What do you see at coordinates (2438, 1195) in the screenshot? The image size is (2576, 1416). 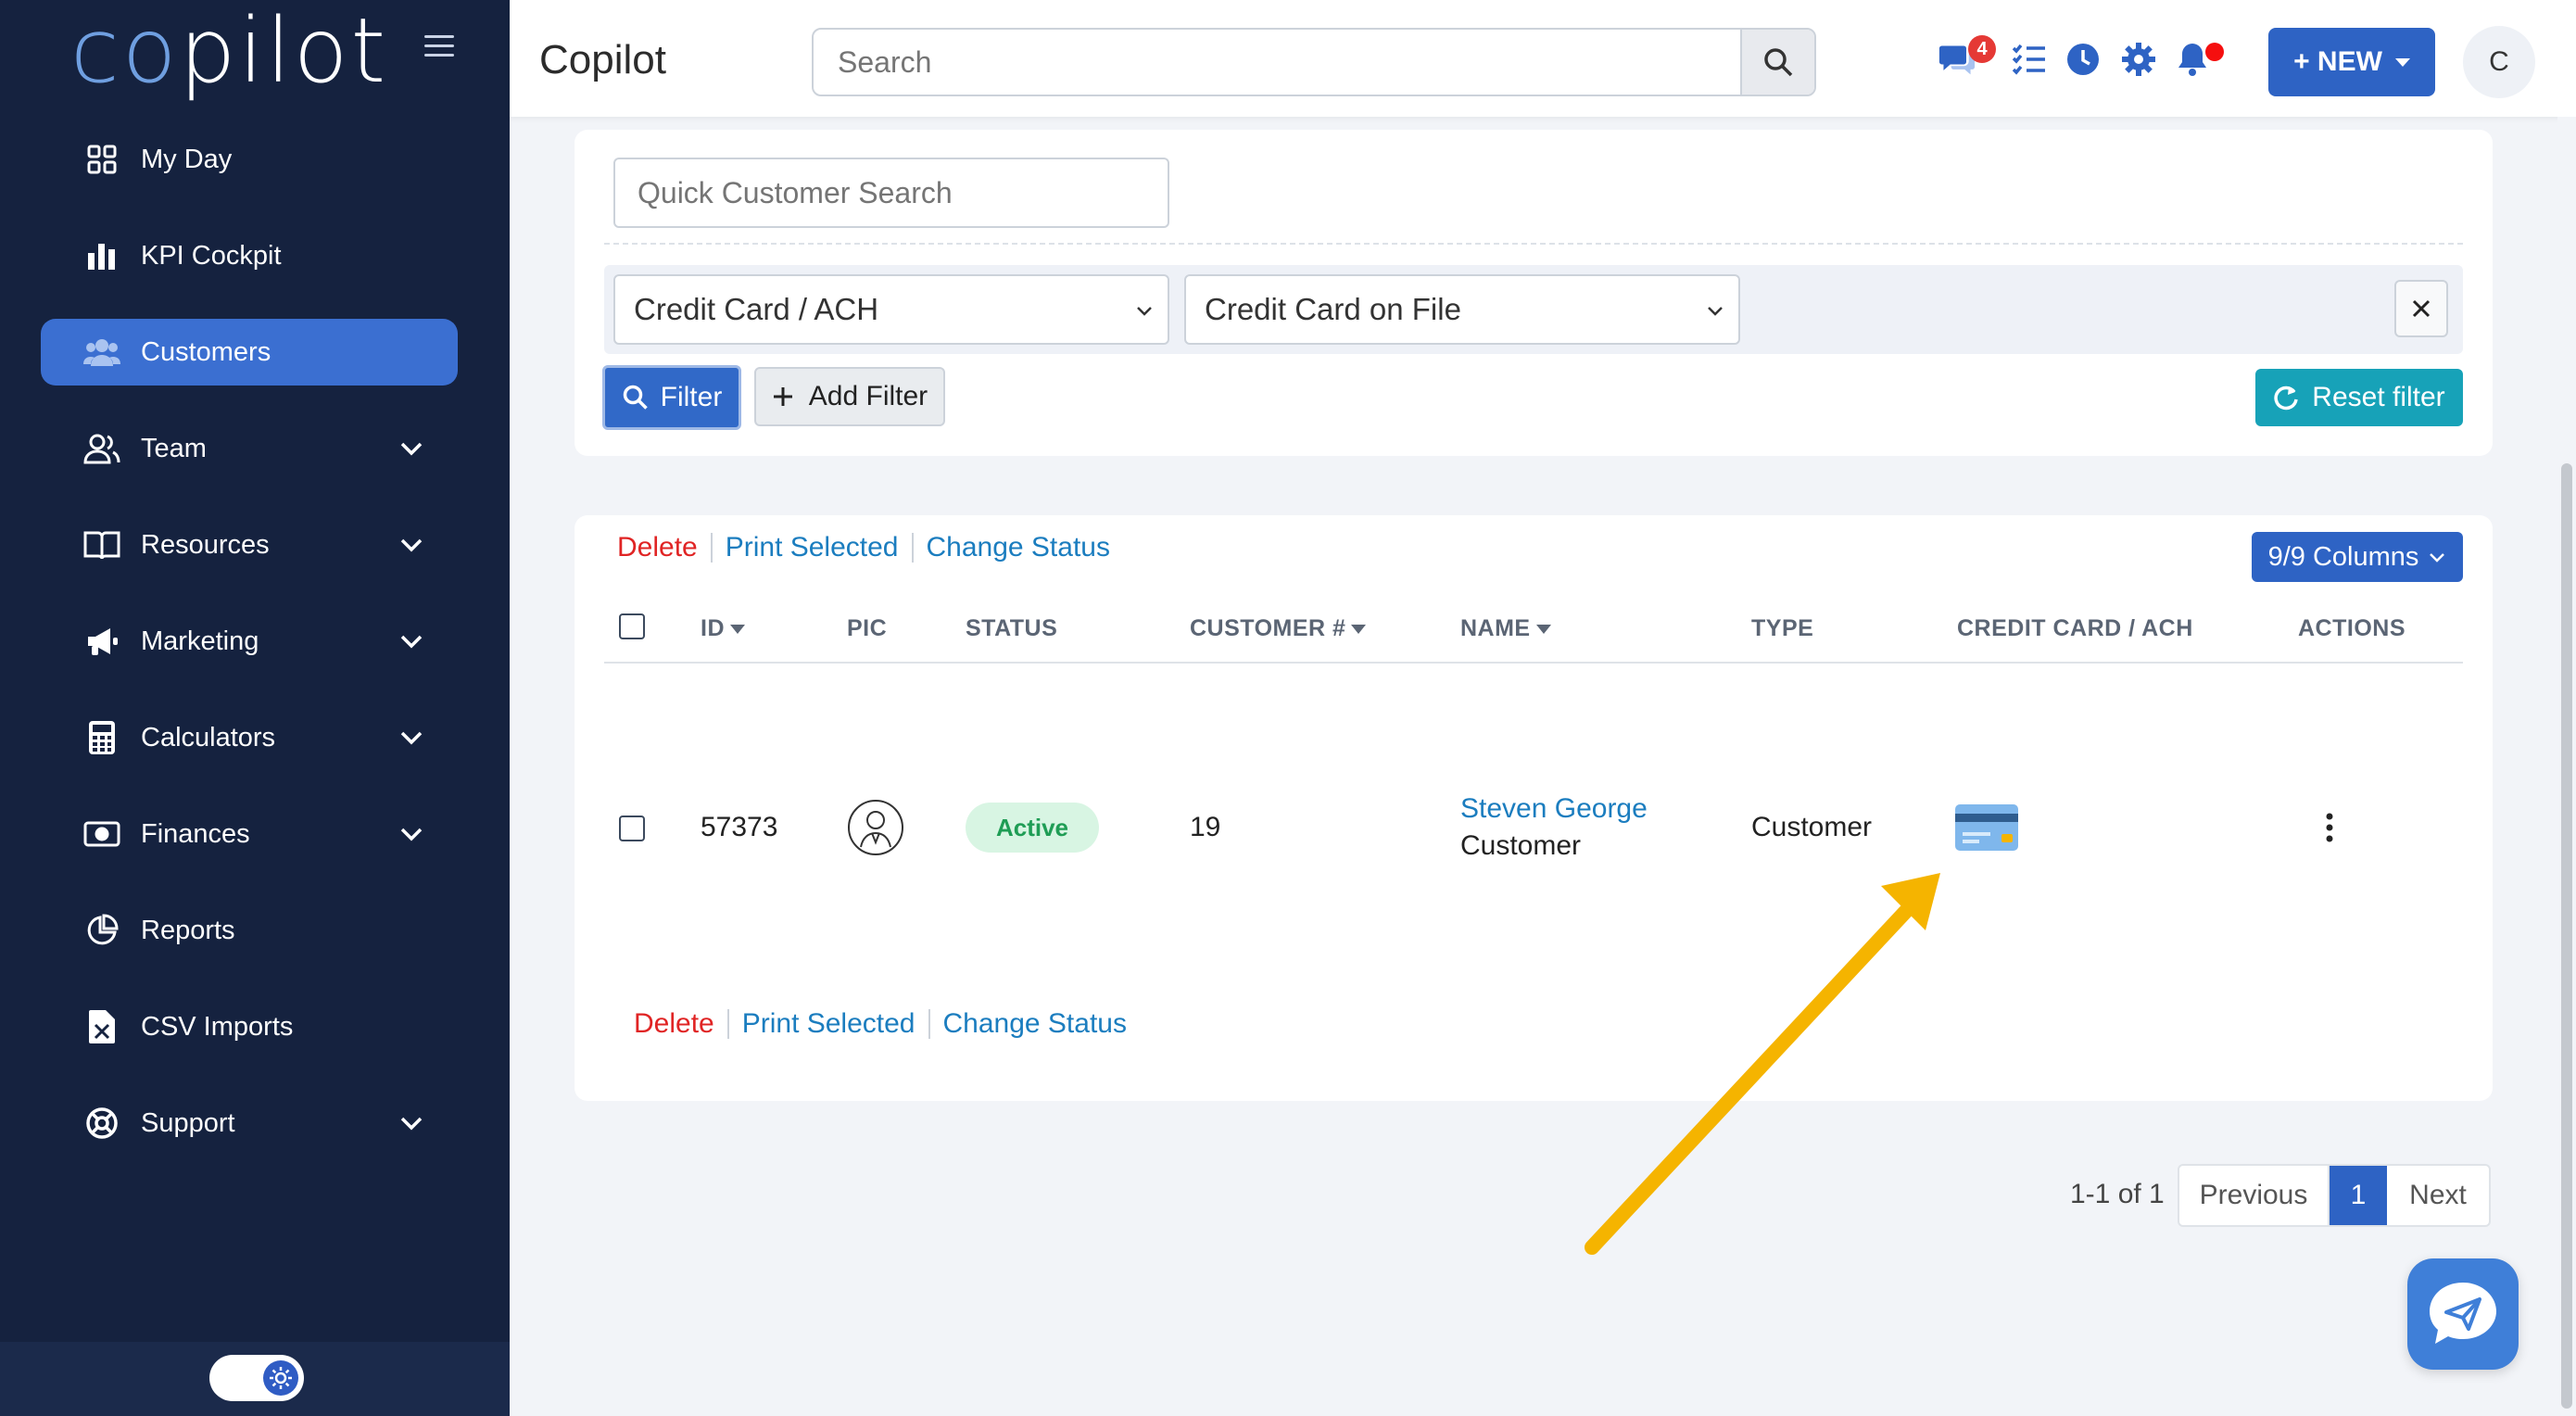 I see `next-page-button: Next` at bounding box center [2438, 1195].